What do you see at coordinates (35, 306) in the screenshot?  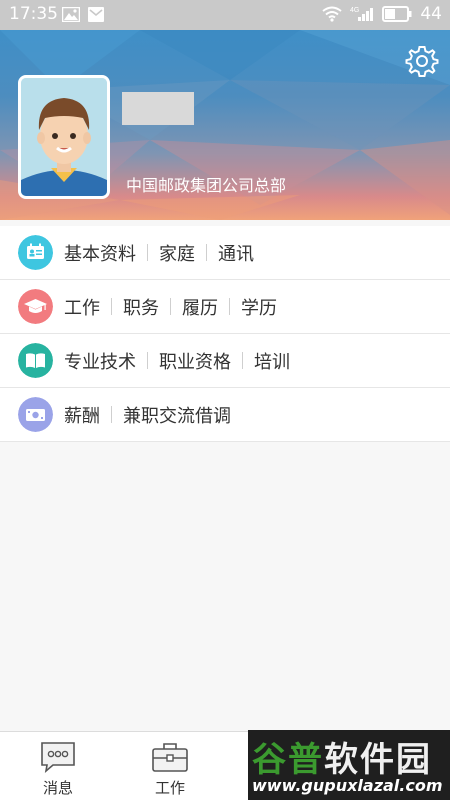 I see `graduation-cap-icon` at bounding box center [35, 306].